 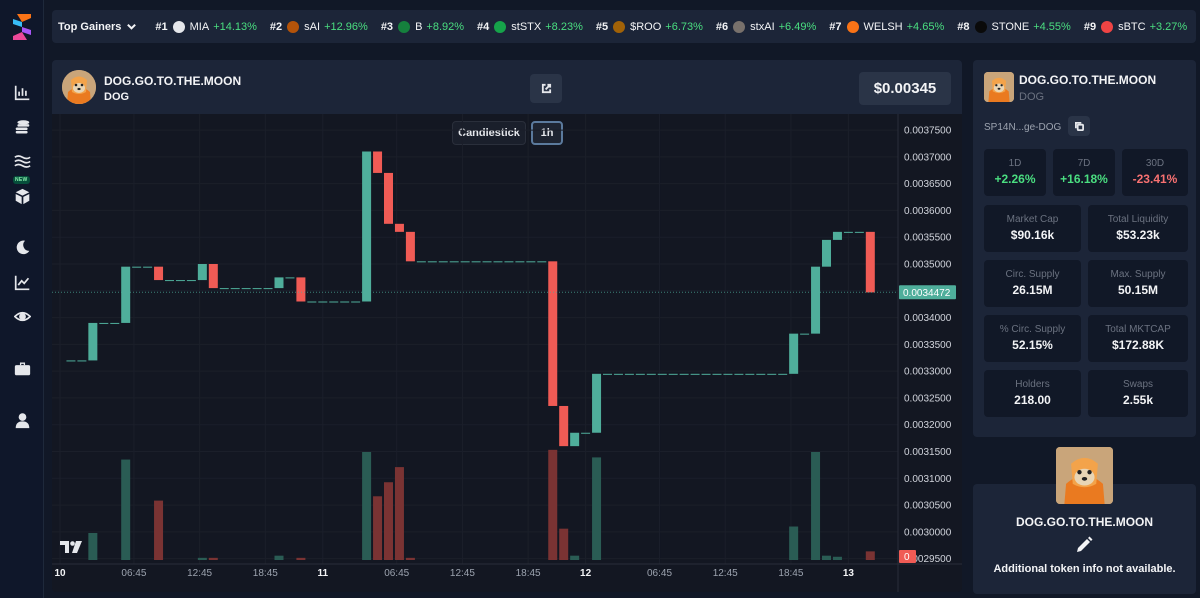 What do you see at coordinates (907, 557) in the screenshot?
I see `volume-label: 0` at bounding box center [907, 557].